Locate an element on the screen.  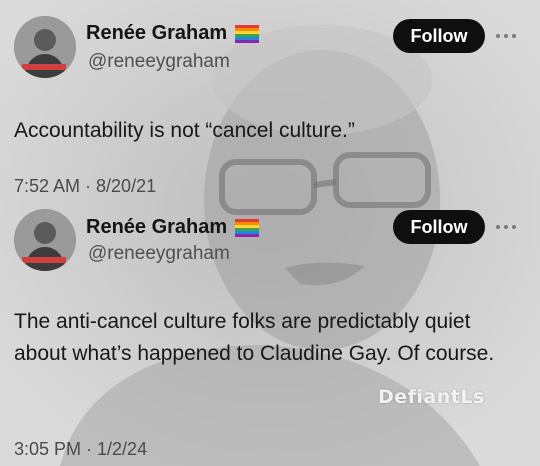
tweet-timestamp: 3:05 PM · 1/2/24 is located at coordinates (80, 449).